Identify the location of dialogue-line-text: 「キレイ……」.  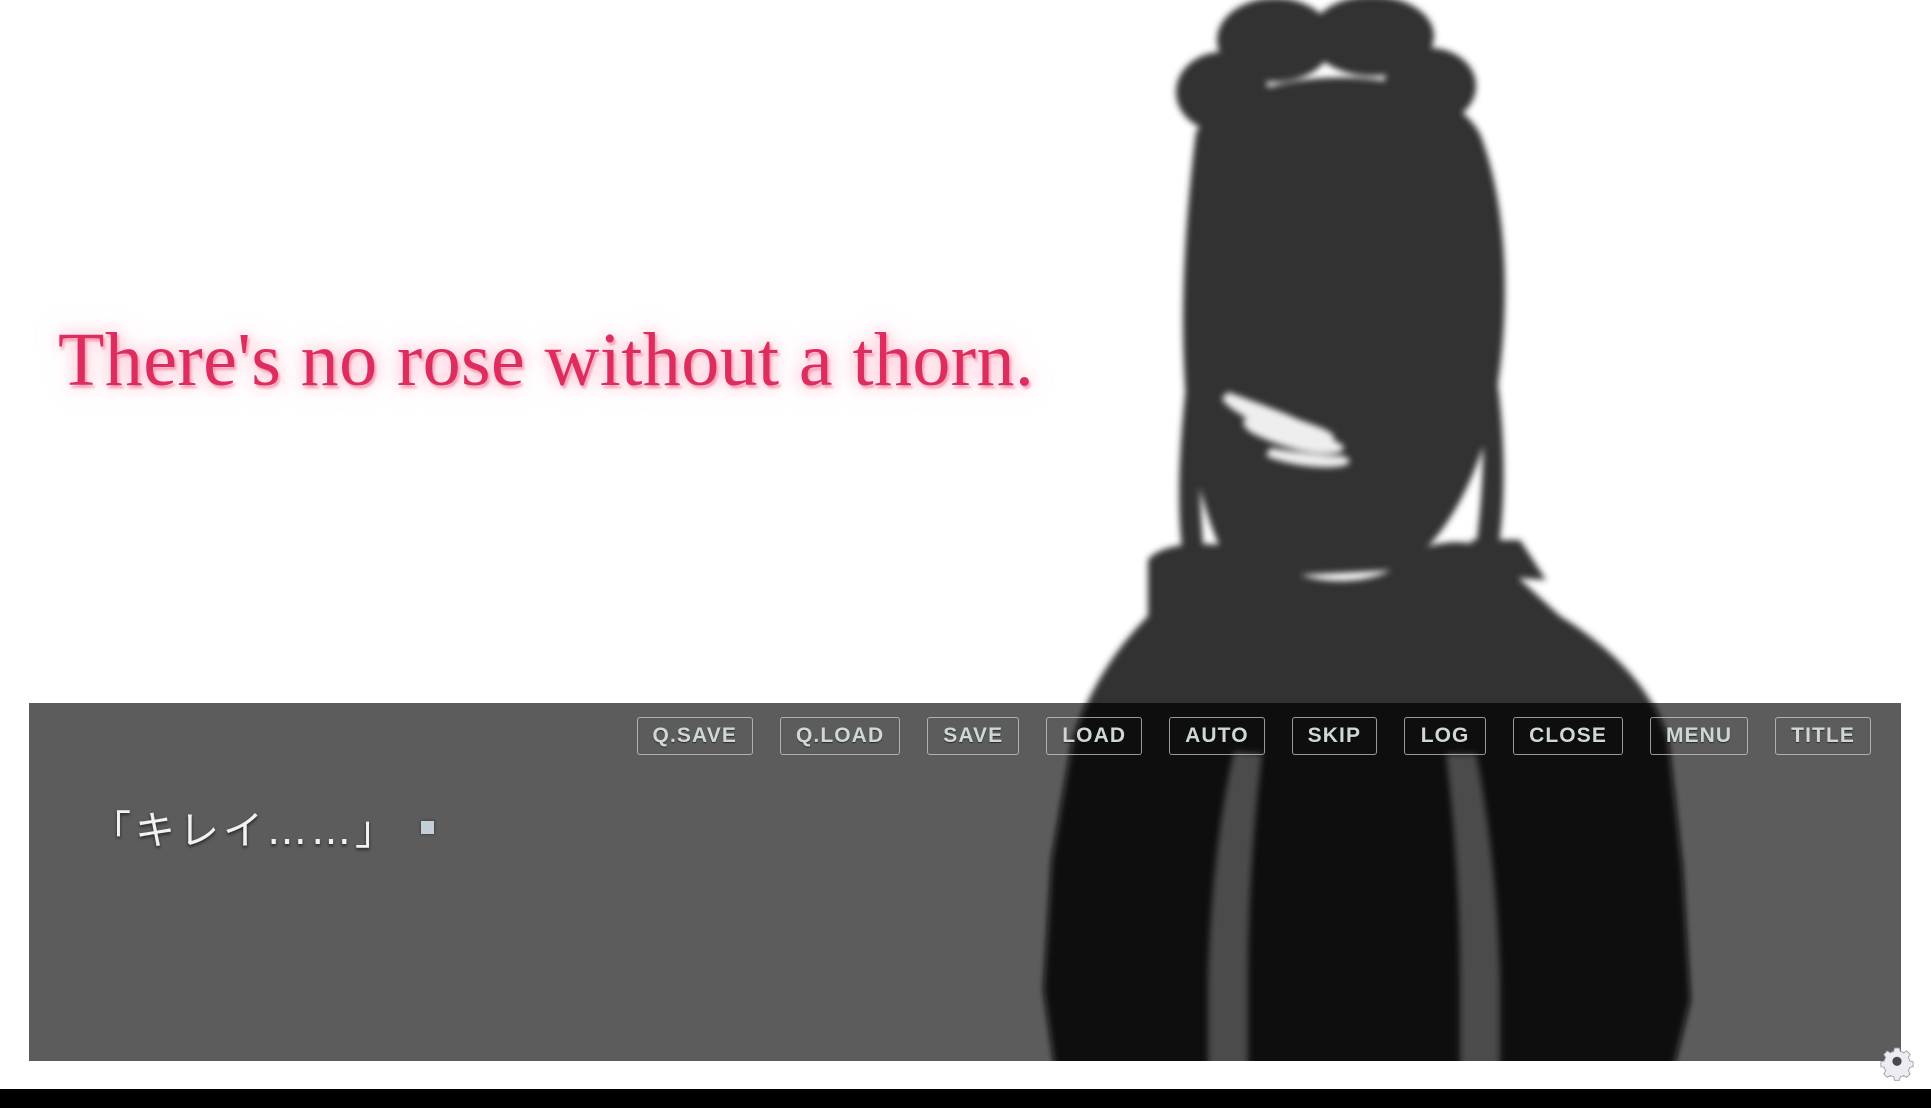
(245, 831).